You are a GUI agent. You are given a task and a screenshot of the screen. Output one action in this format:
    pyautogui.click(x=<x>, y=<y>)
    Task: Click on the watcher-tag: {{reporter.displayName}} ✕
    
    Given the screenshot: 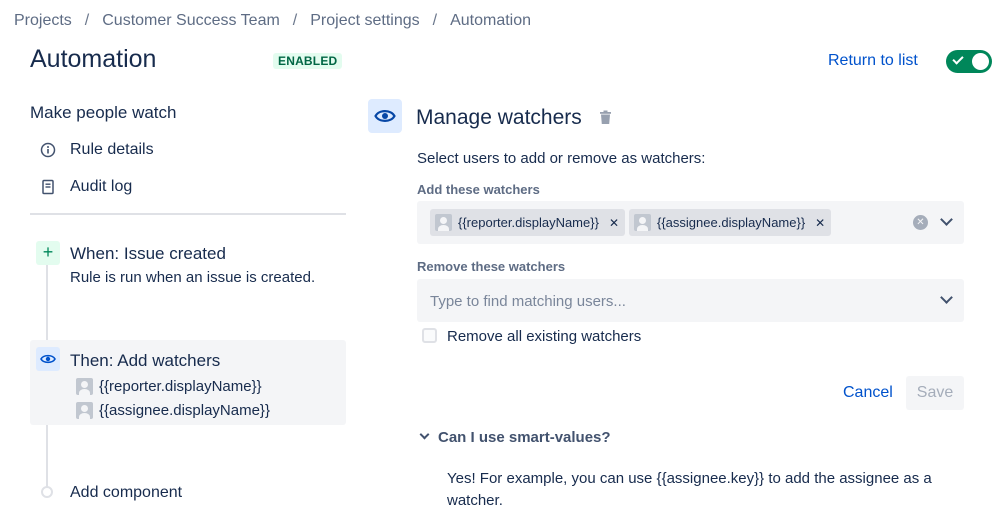 What is the action you would take?
    pyautogui.click(x=527, y=222)
    